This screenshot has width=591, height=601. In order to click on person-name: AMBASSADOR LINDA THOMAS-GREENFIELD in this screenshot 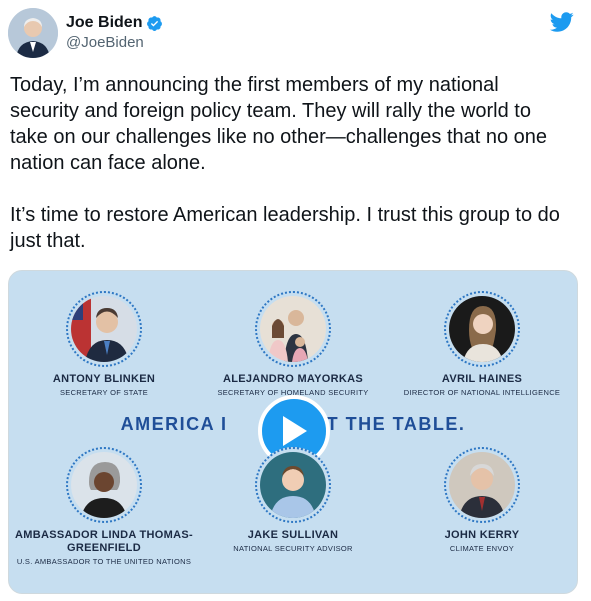, I will do `click(104, 541)`.